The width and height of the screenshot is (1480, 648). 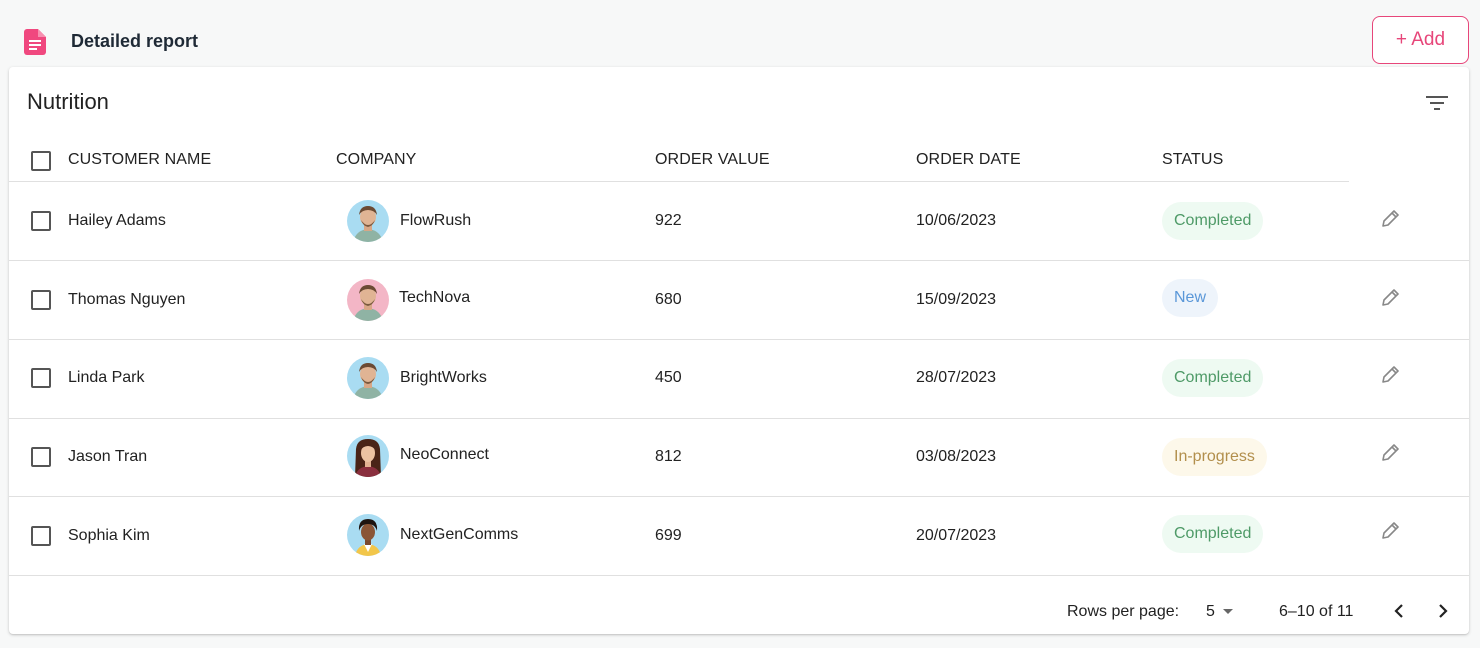 What do you see at coordinates (117, 220) in the screenshot?
I see `customer-name: Hailey Adams` at bounding box center [117, 220].